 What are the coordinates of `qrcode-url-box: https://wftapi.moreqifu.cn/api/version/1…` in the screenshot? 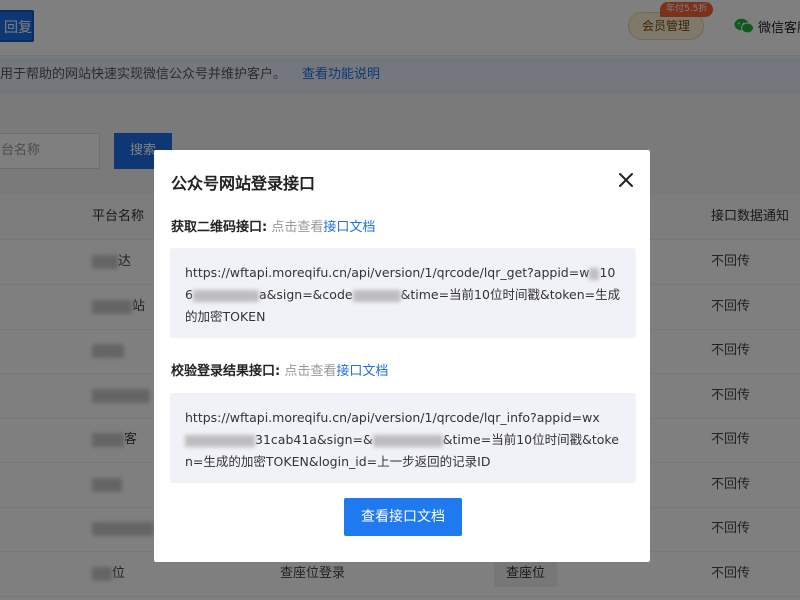 It's located at (403, 293).